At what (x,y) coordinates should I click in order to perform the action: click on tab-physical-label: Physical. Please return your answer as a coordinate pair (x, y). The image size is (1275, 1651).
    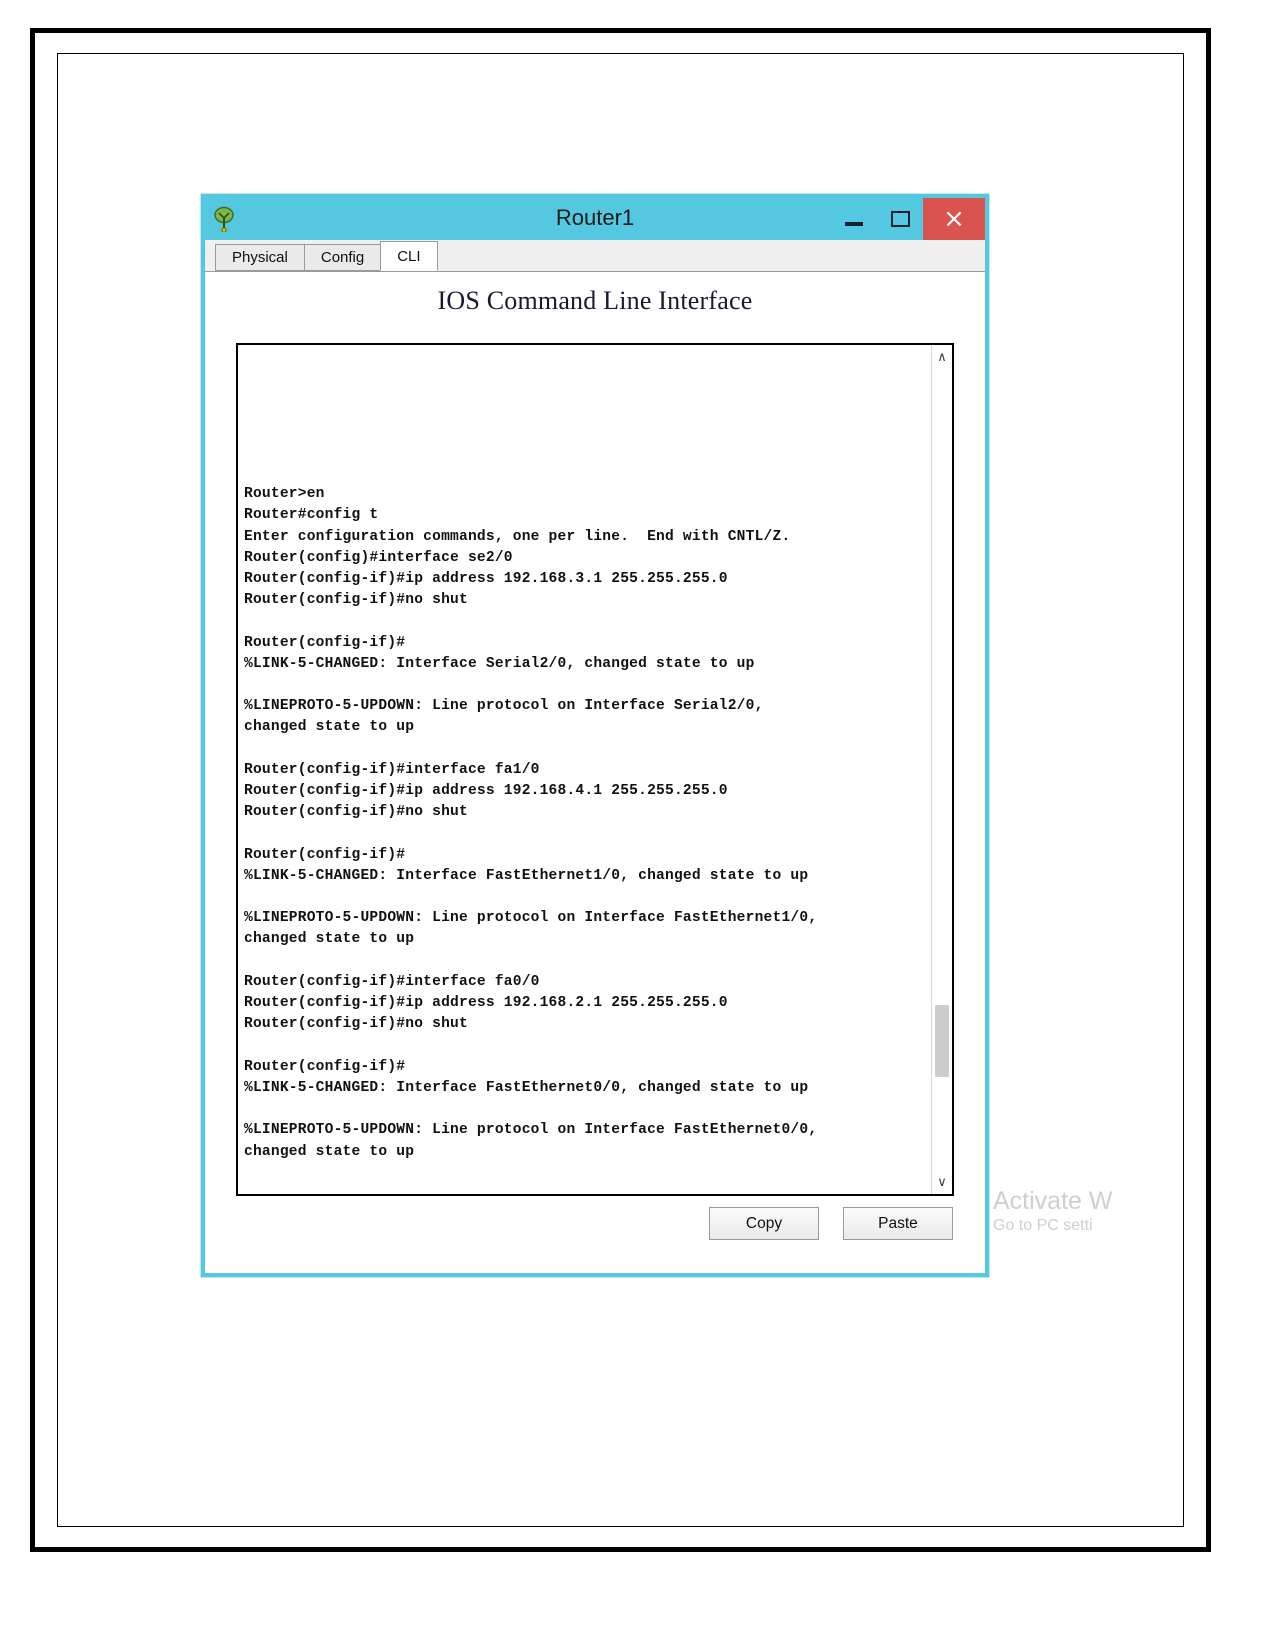
    Looking at the image, I should click on (260, 257).